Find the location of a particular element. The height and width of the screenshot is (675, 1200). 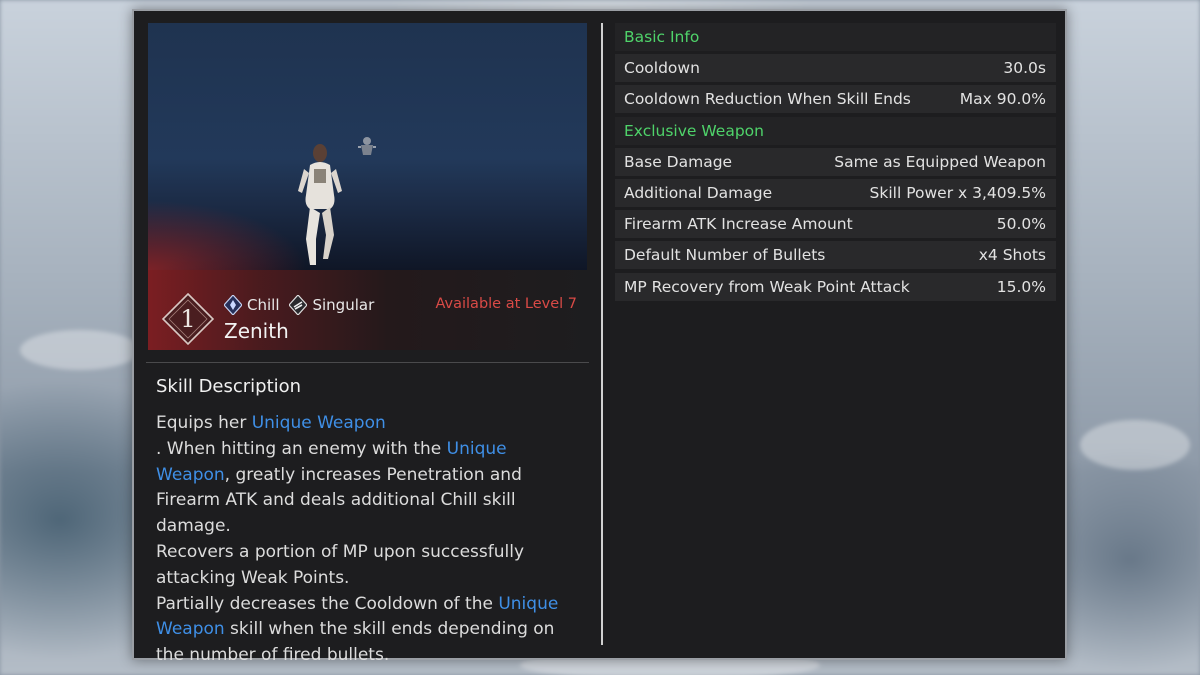

desc-text: Equips her is located at coordinates (204, 423).